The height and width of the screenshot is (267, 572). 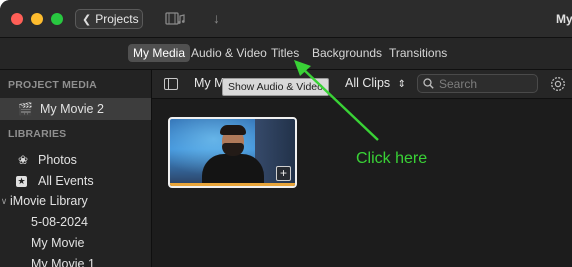 I want to click on minimize-window-button, so click(x=37, y=19).